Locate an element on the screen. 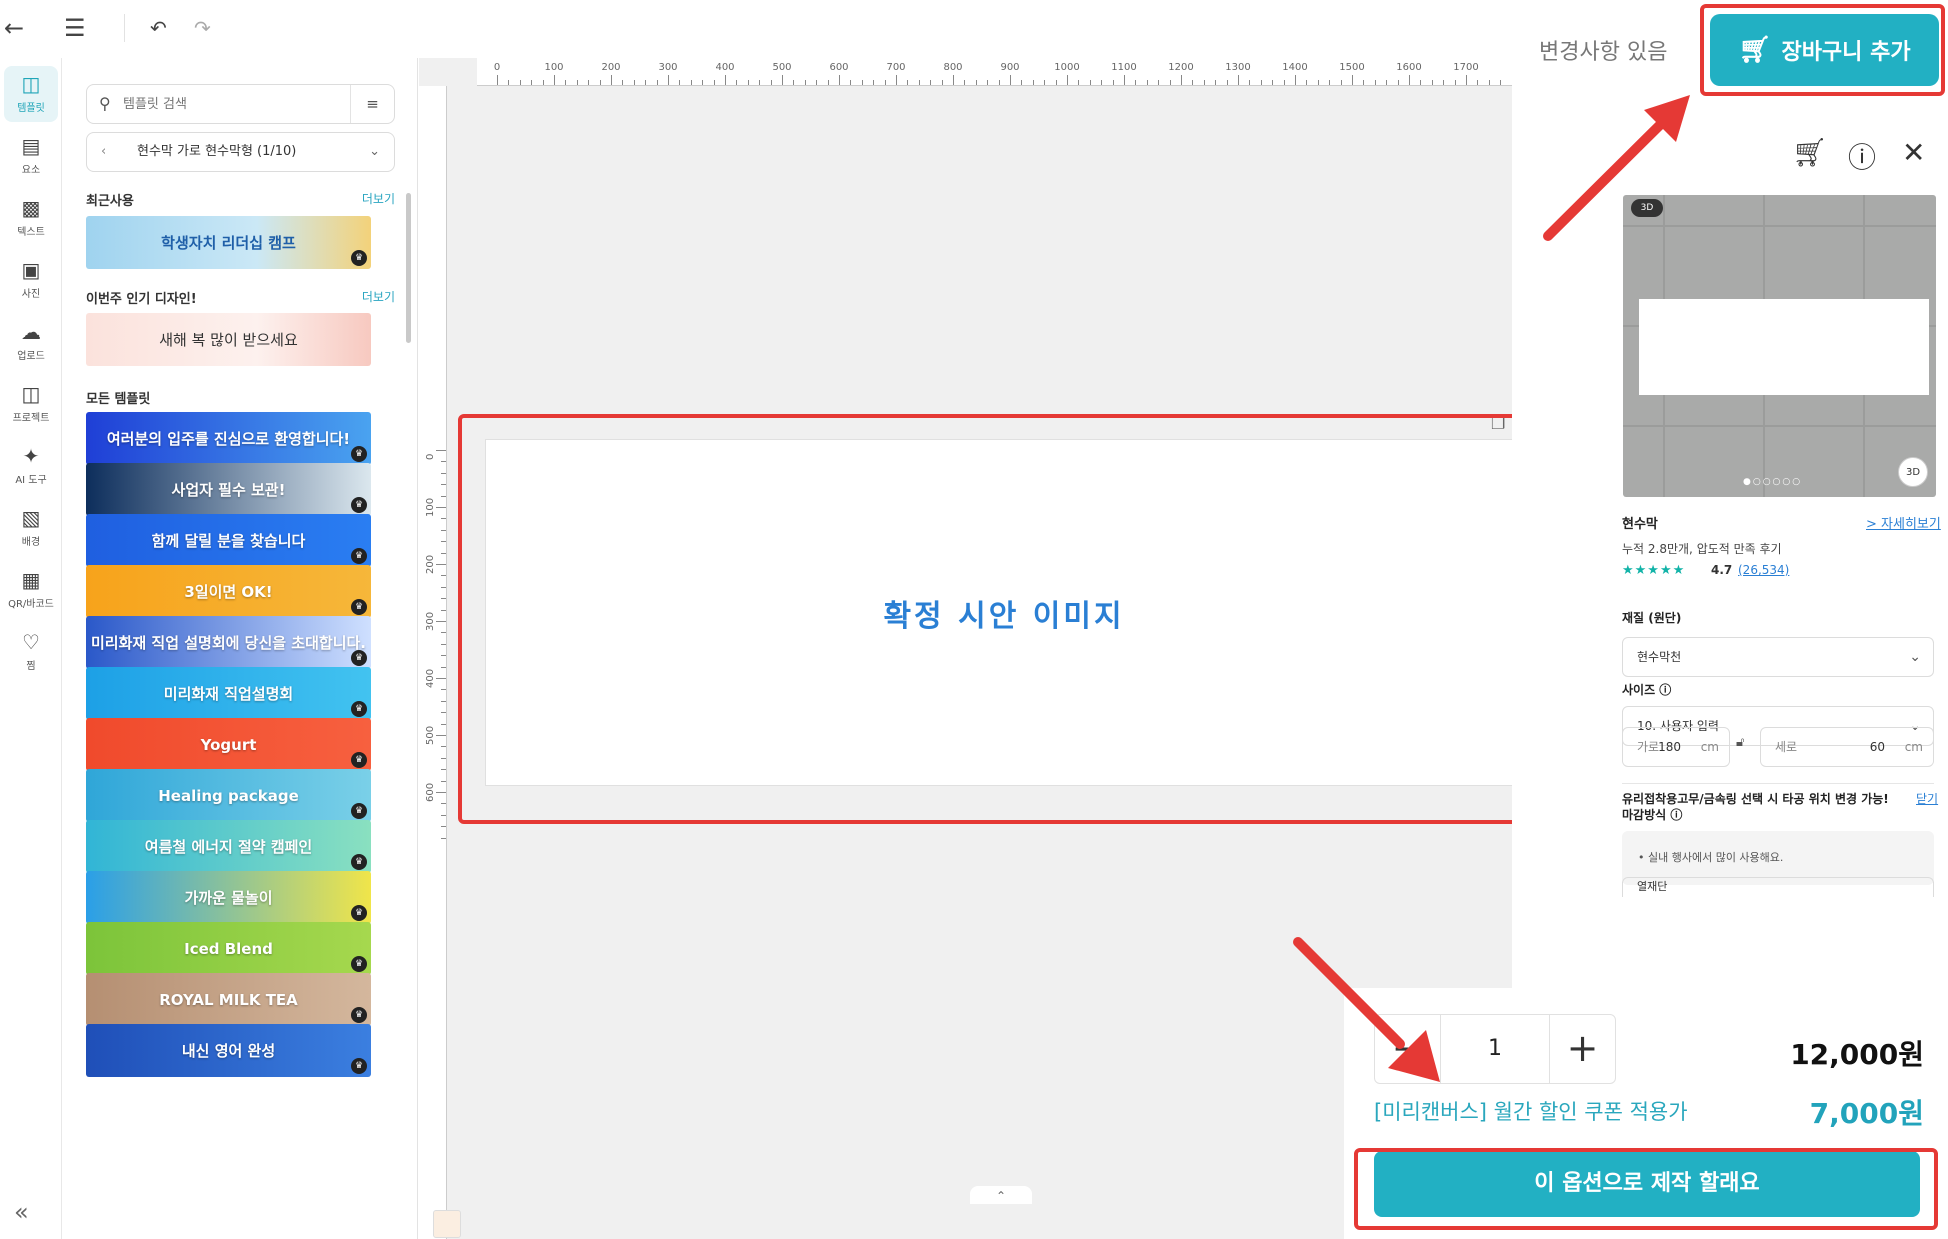 This screenshot has height=1239, width=1948. width-label: 가로 is located at coordinates (1648, 747).